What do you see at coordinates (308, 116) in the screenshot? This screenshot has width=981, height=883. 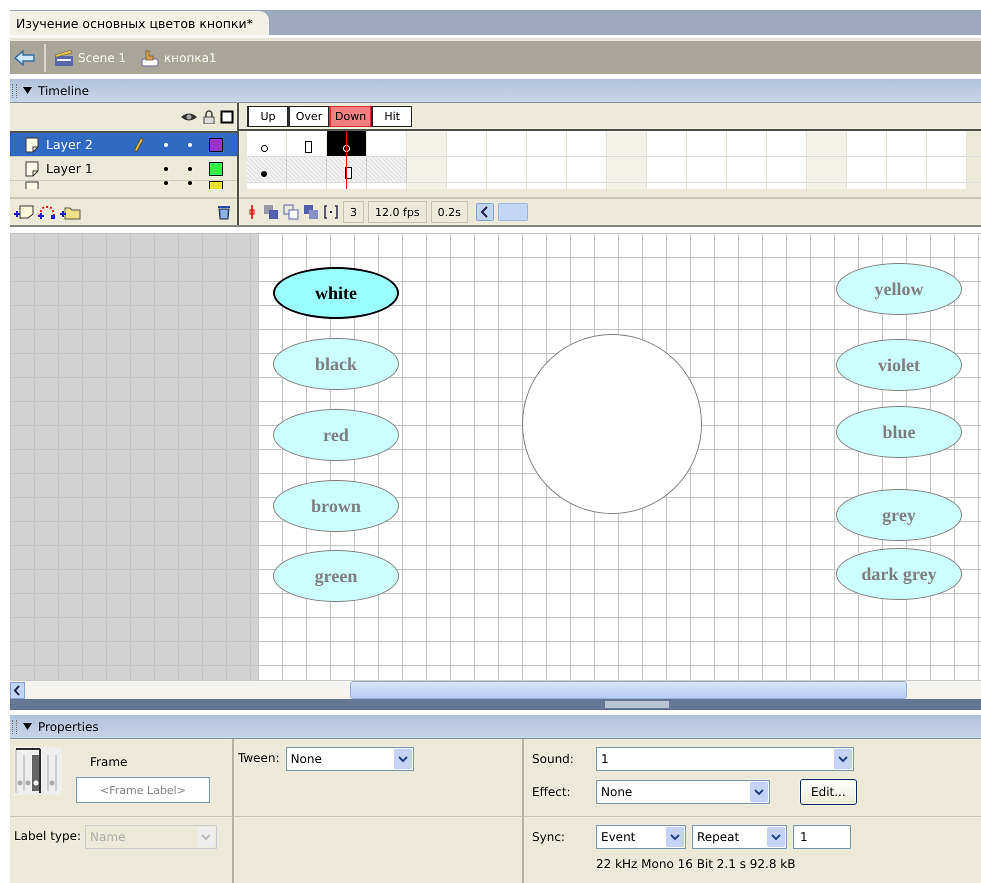 I see `frame-state-label: Over` at bounding box center [308, 116].